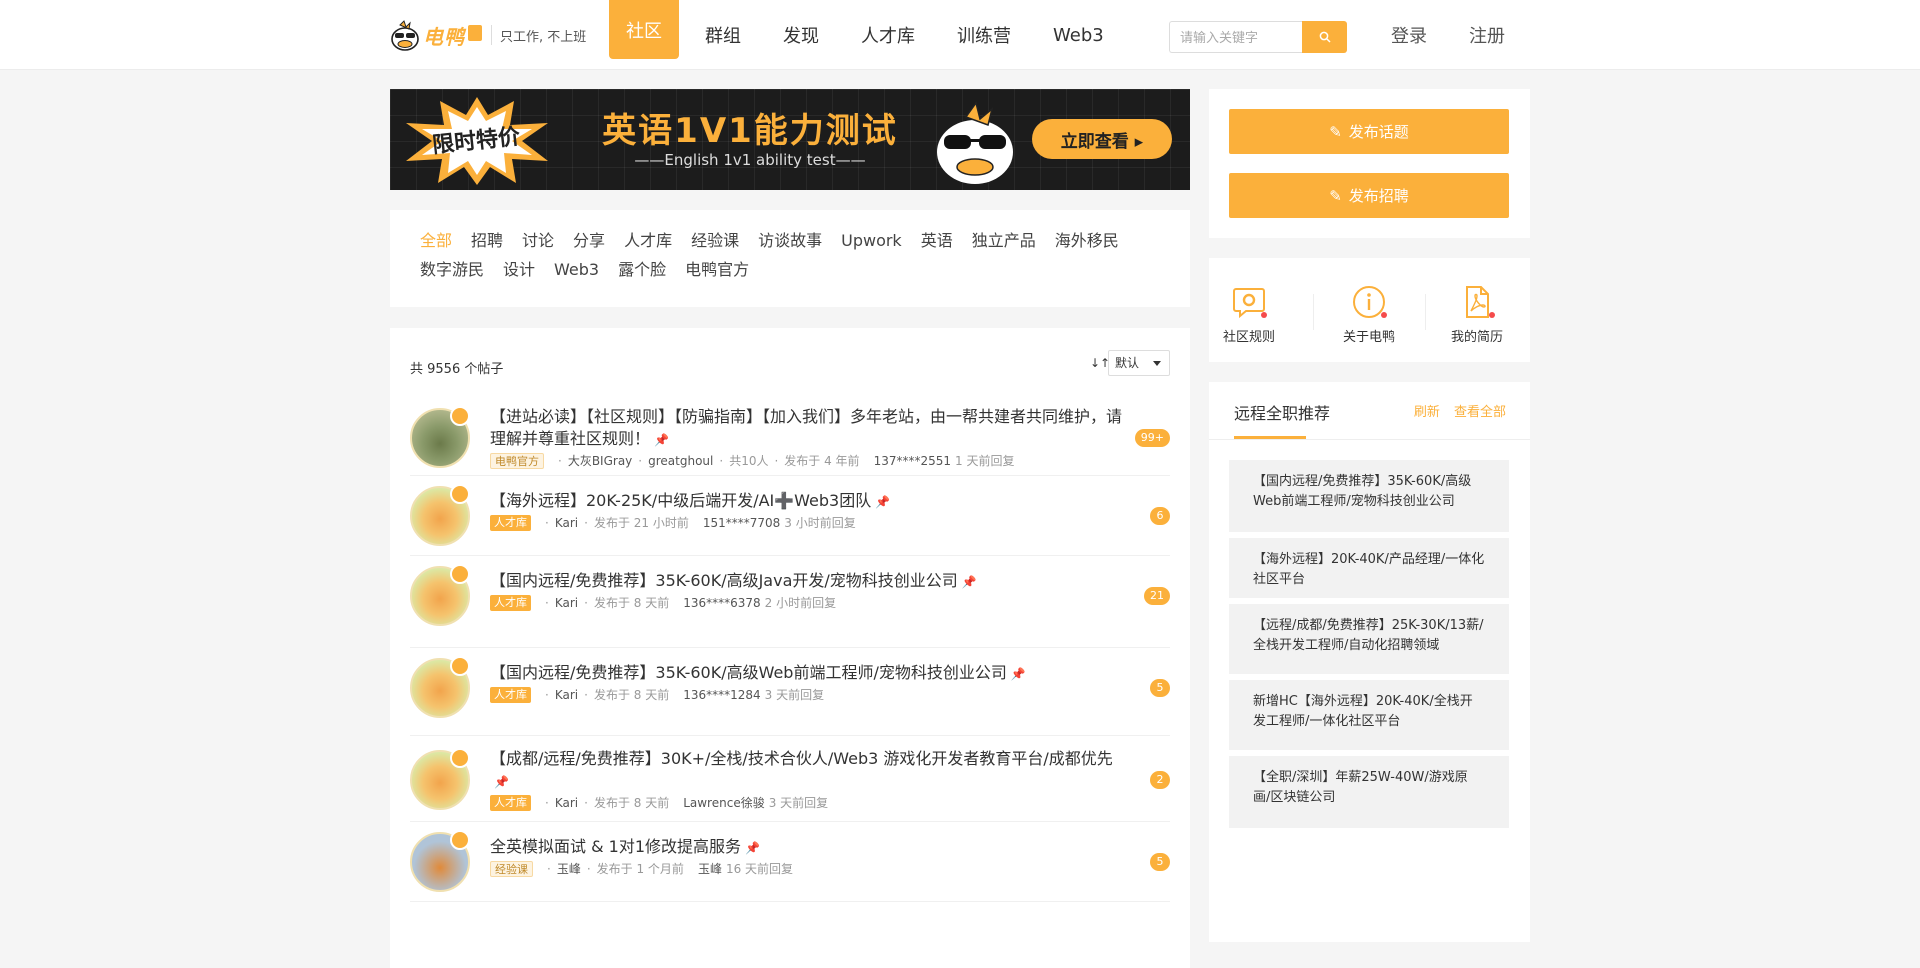 Image resolution: width=1920 pixels, height=968 pixels. What do you see at coordinates (1477, 314) in the screenshot?
I see `quick-link-resume: 我的简历` at bounding box center [1477, 314].